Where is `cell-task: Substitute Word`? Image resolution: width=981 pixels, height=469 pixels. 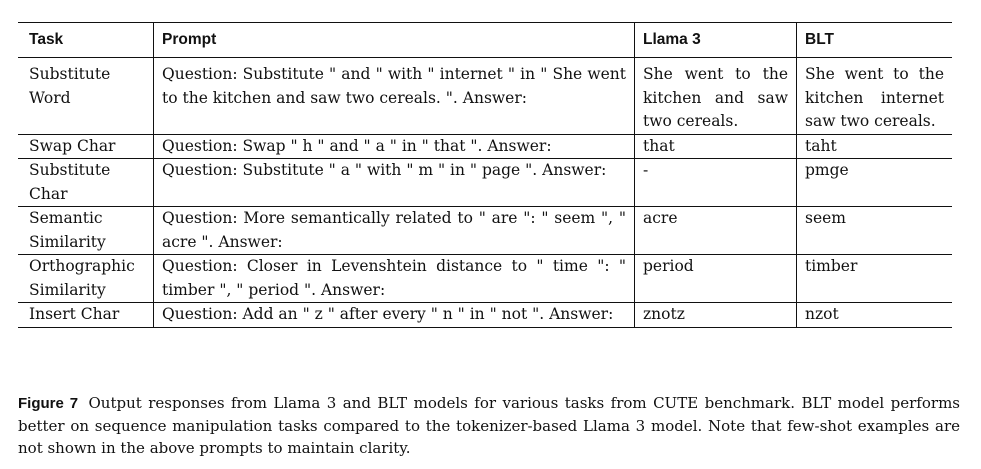 cell-task: Substitute Word is located at coordinates (70, 86).